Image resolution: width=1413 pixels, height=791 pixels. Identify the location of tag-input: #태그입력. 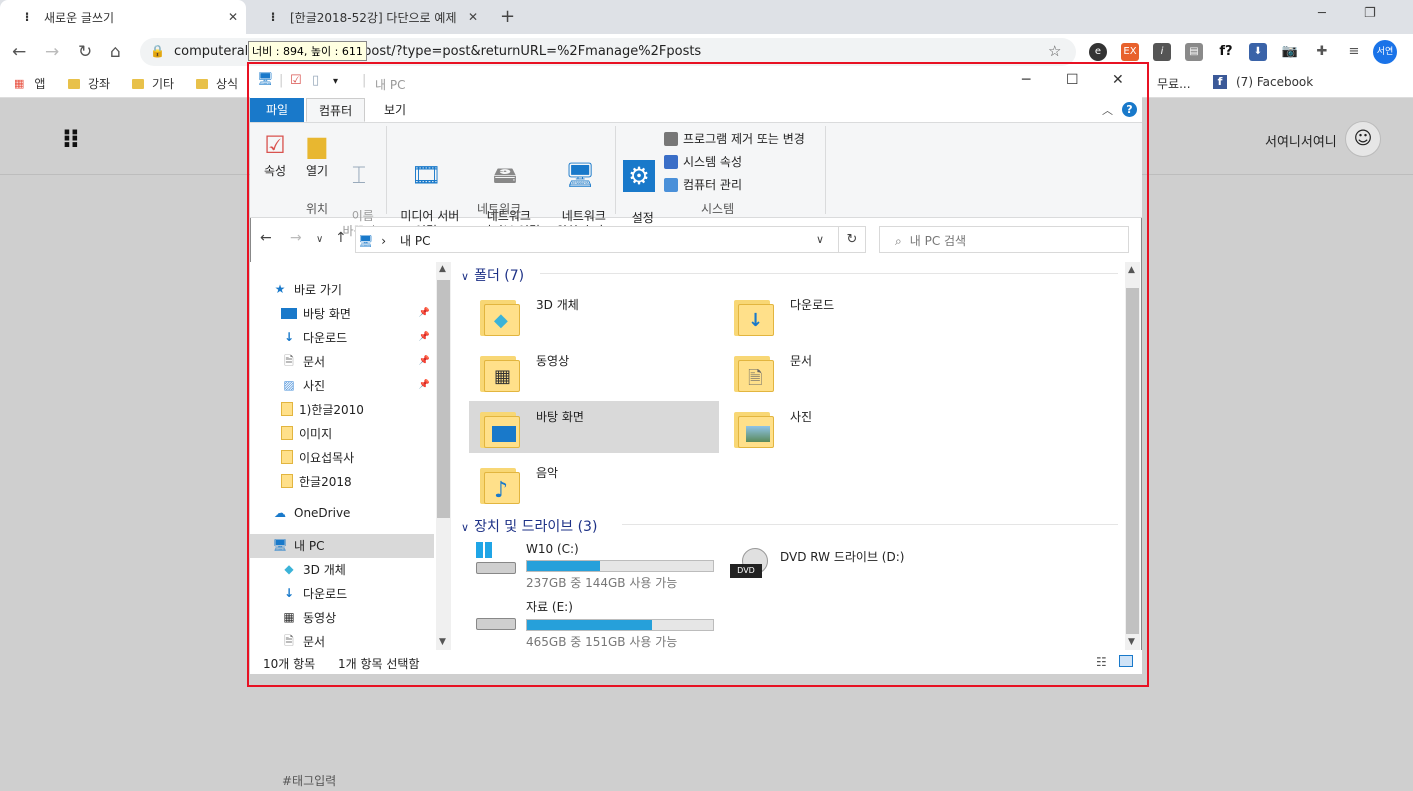
(309, 780).